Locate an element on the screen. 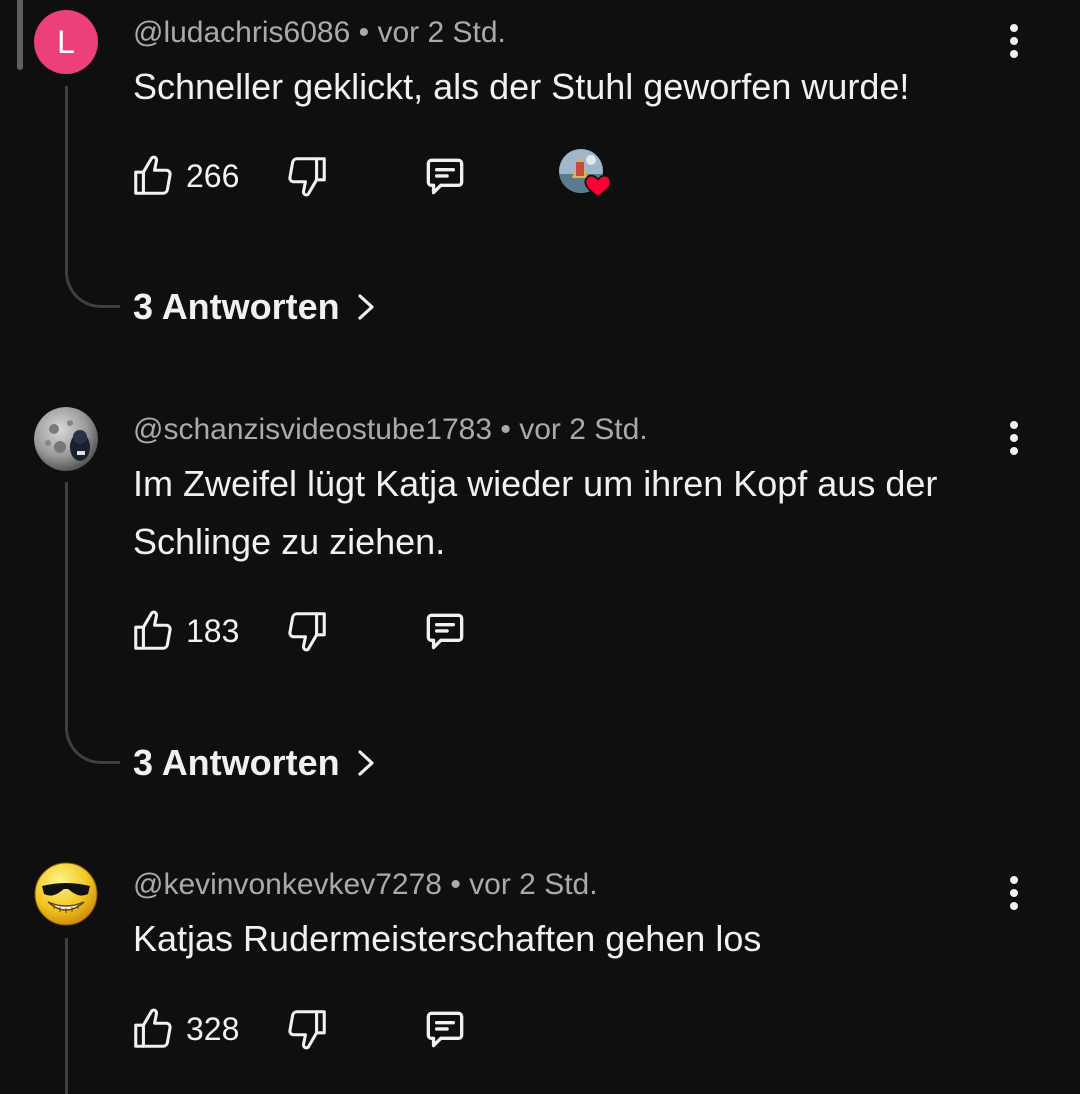  like-count: 266 is located at coordinates (213, 175).